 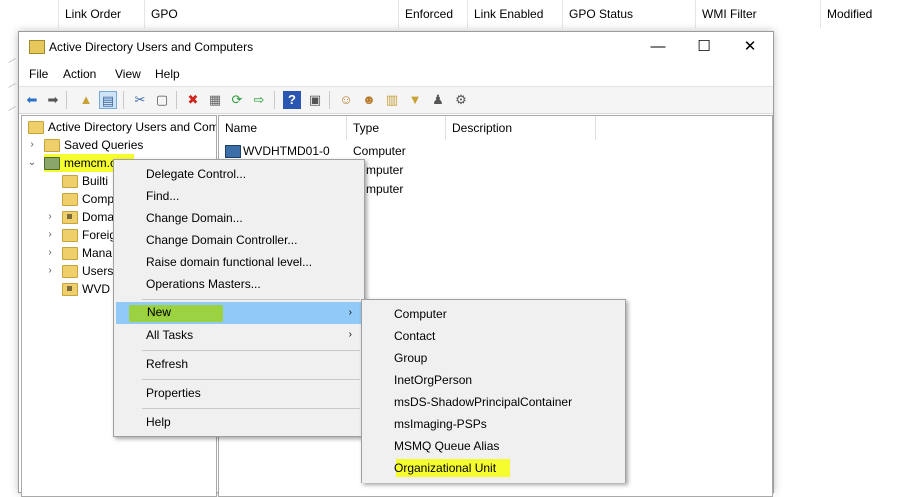 What do you see at coordinates (215, 100) in the screenshot?
I see `properties-icon: ▦` at bounding box center [215, 100].